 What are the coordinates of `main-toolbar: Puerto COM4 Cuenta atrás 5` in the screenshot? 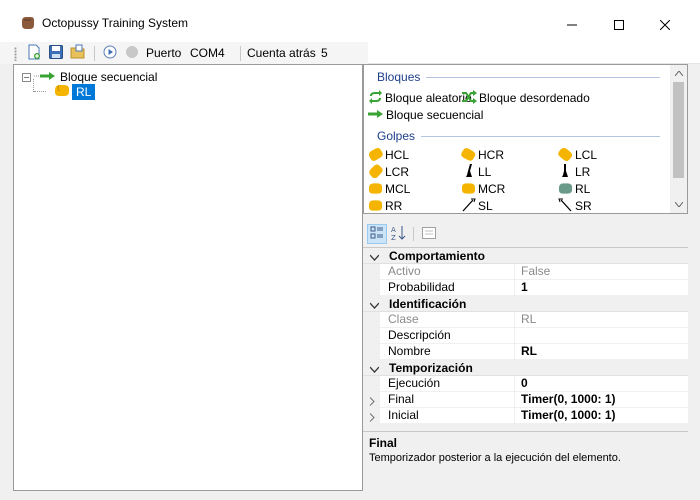 It's located at (350, 53).